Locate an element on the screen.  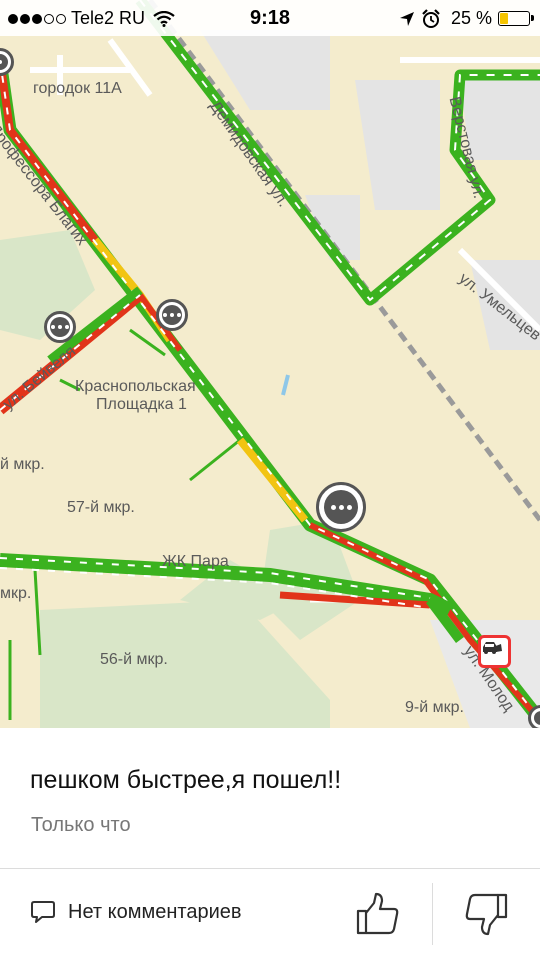
post-actions-bar: Нет комментариев is located at coordinates (270, 914).